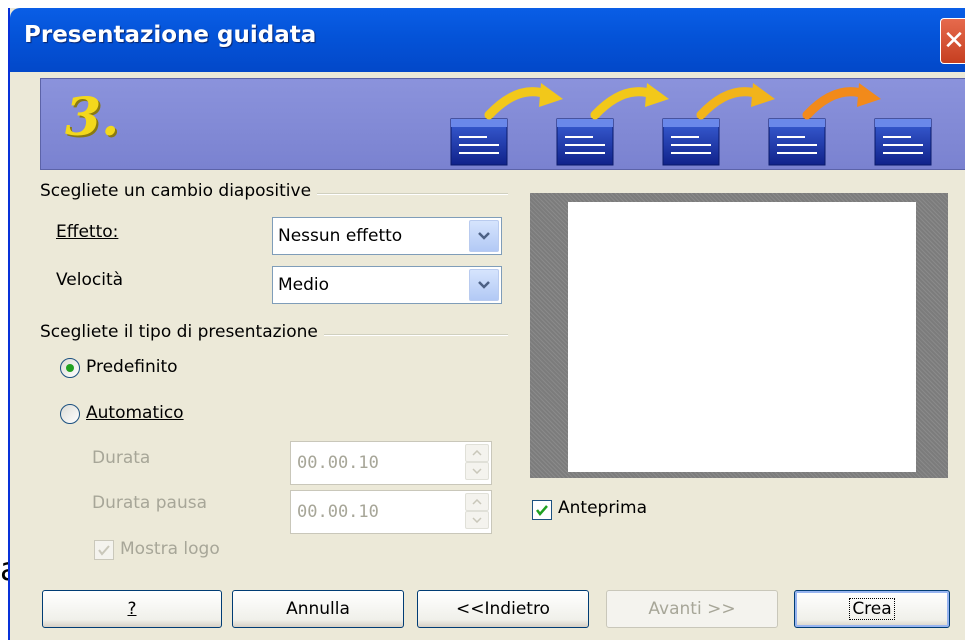 Image resolution: width=965 pixels, height=640 pixels. I want to click on durata-pausa-label: Durata pausa, so click(150, 503).